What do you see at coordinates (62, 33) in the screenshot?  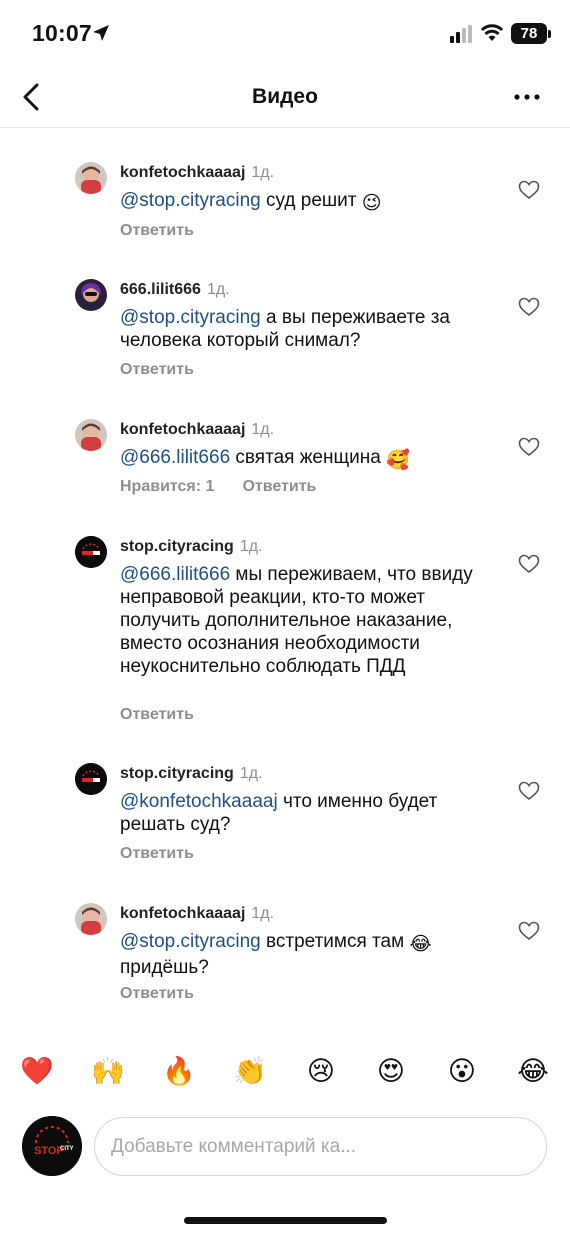 I see `status-time: 10:07` at bounding box center [62, 33].